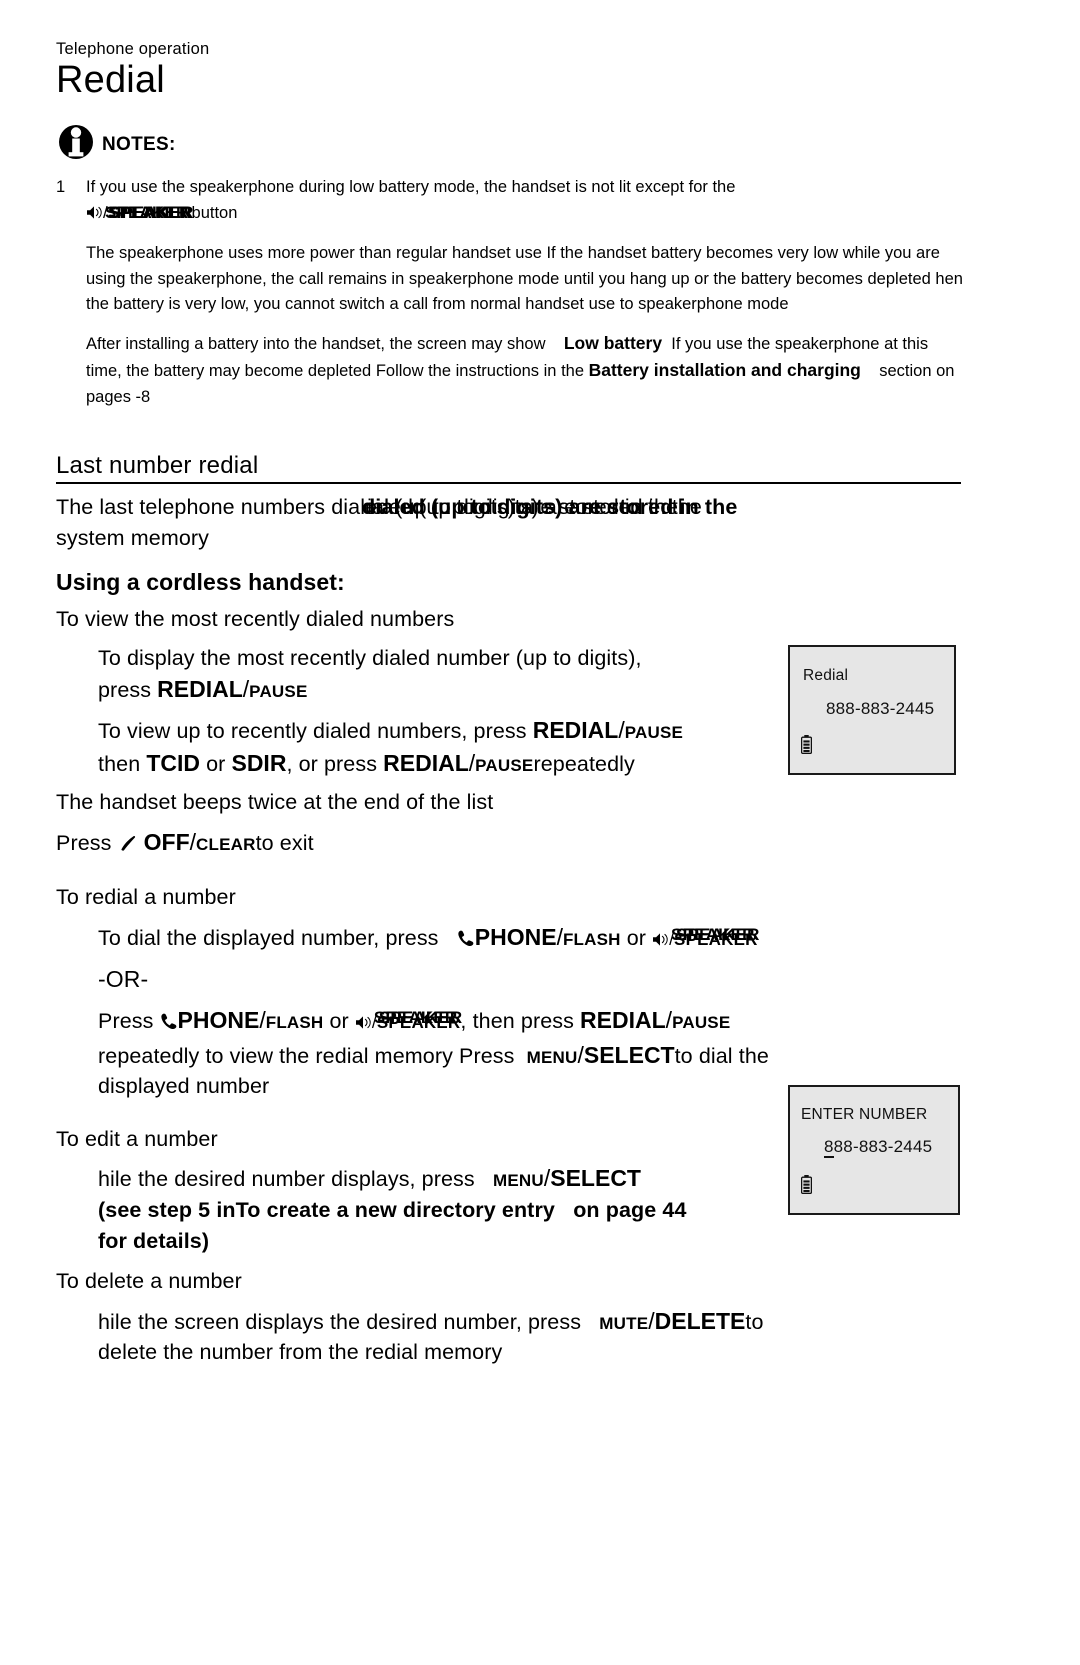 The width and height of the screenshot is (1080, 1665). Describe the element at coordinates (173, 762) in the screenshot. I see `key-tcid: TCID` at that location.